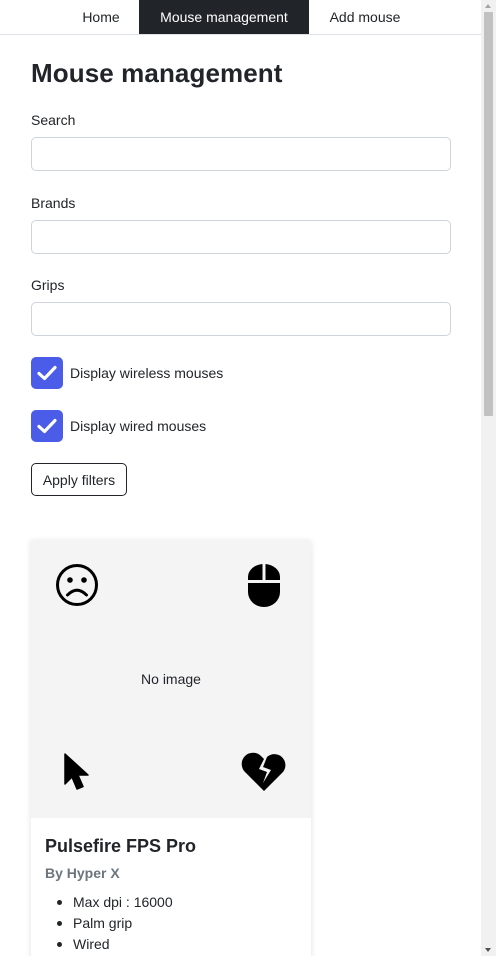  I want to click on wireless-checkbox, so click(47, 373).